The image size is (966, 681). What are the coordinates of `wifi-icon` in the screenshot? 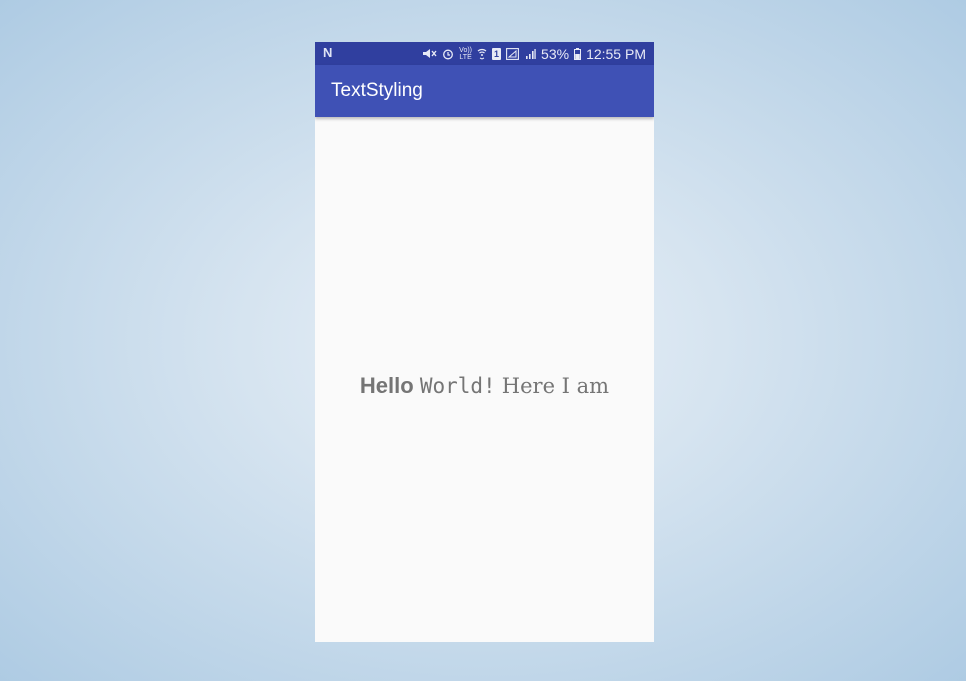 It's located at (482, 54).